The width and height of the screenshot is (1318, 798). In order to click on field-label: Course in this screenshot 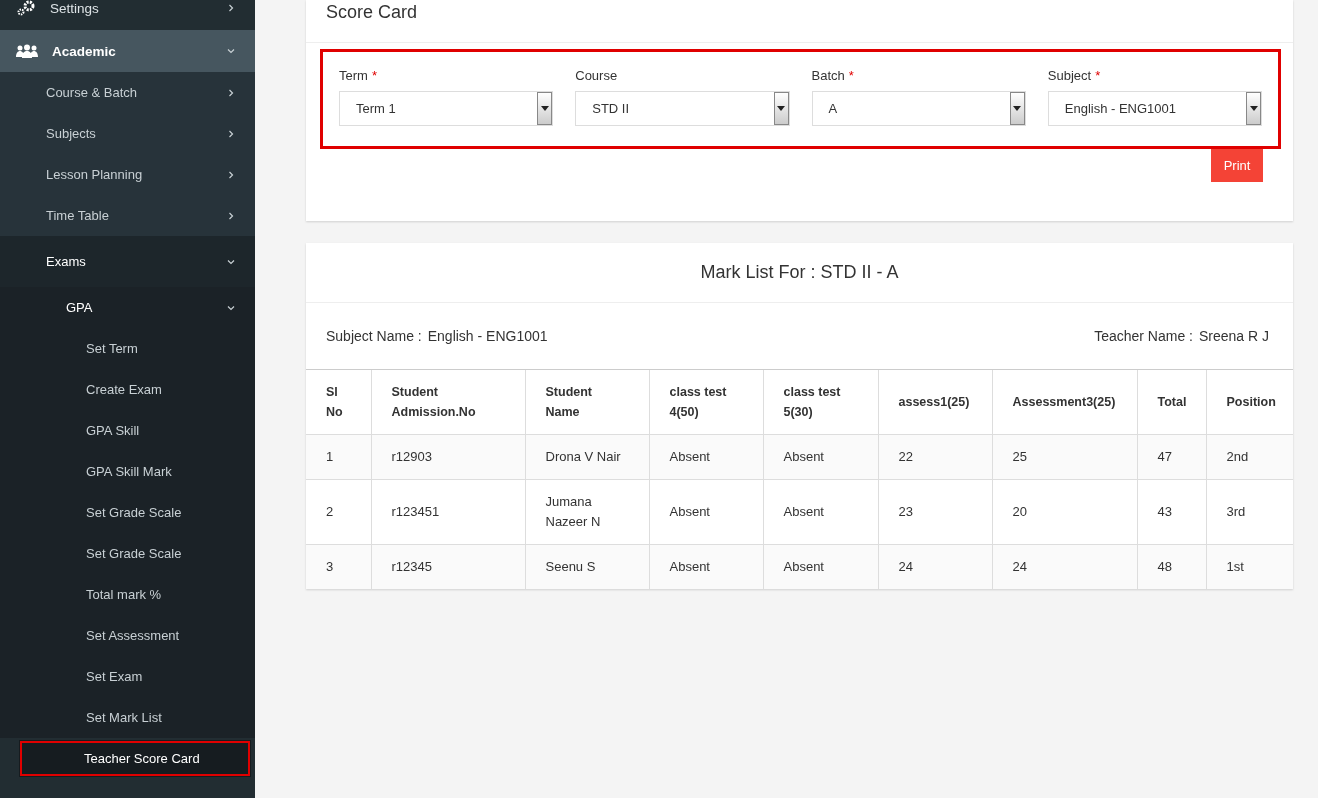, I will do `click(597, 75)`.